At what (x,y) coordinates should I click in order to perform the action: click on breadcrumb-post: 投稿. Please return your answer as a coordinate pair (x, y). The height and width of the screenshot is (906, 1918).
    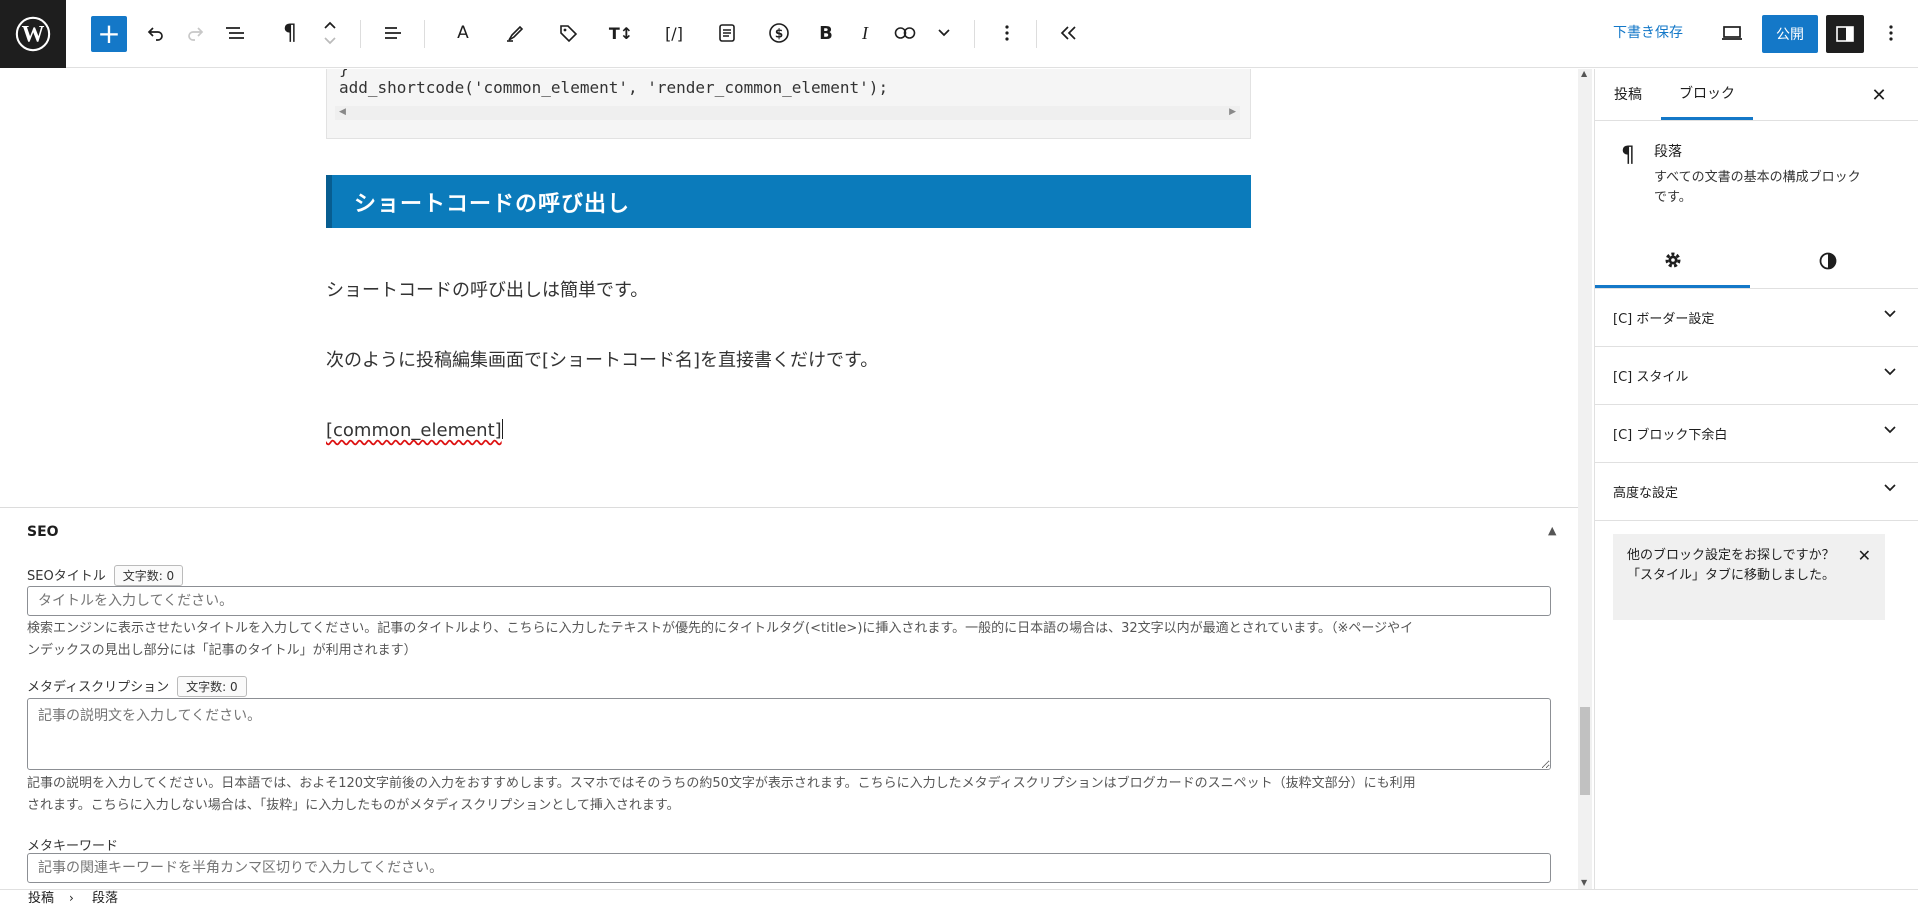
    Looking at the image, I should click on (41, 898).